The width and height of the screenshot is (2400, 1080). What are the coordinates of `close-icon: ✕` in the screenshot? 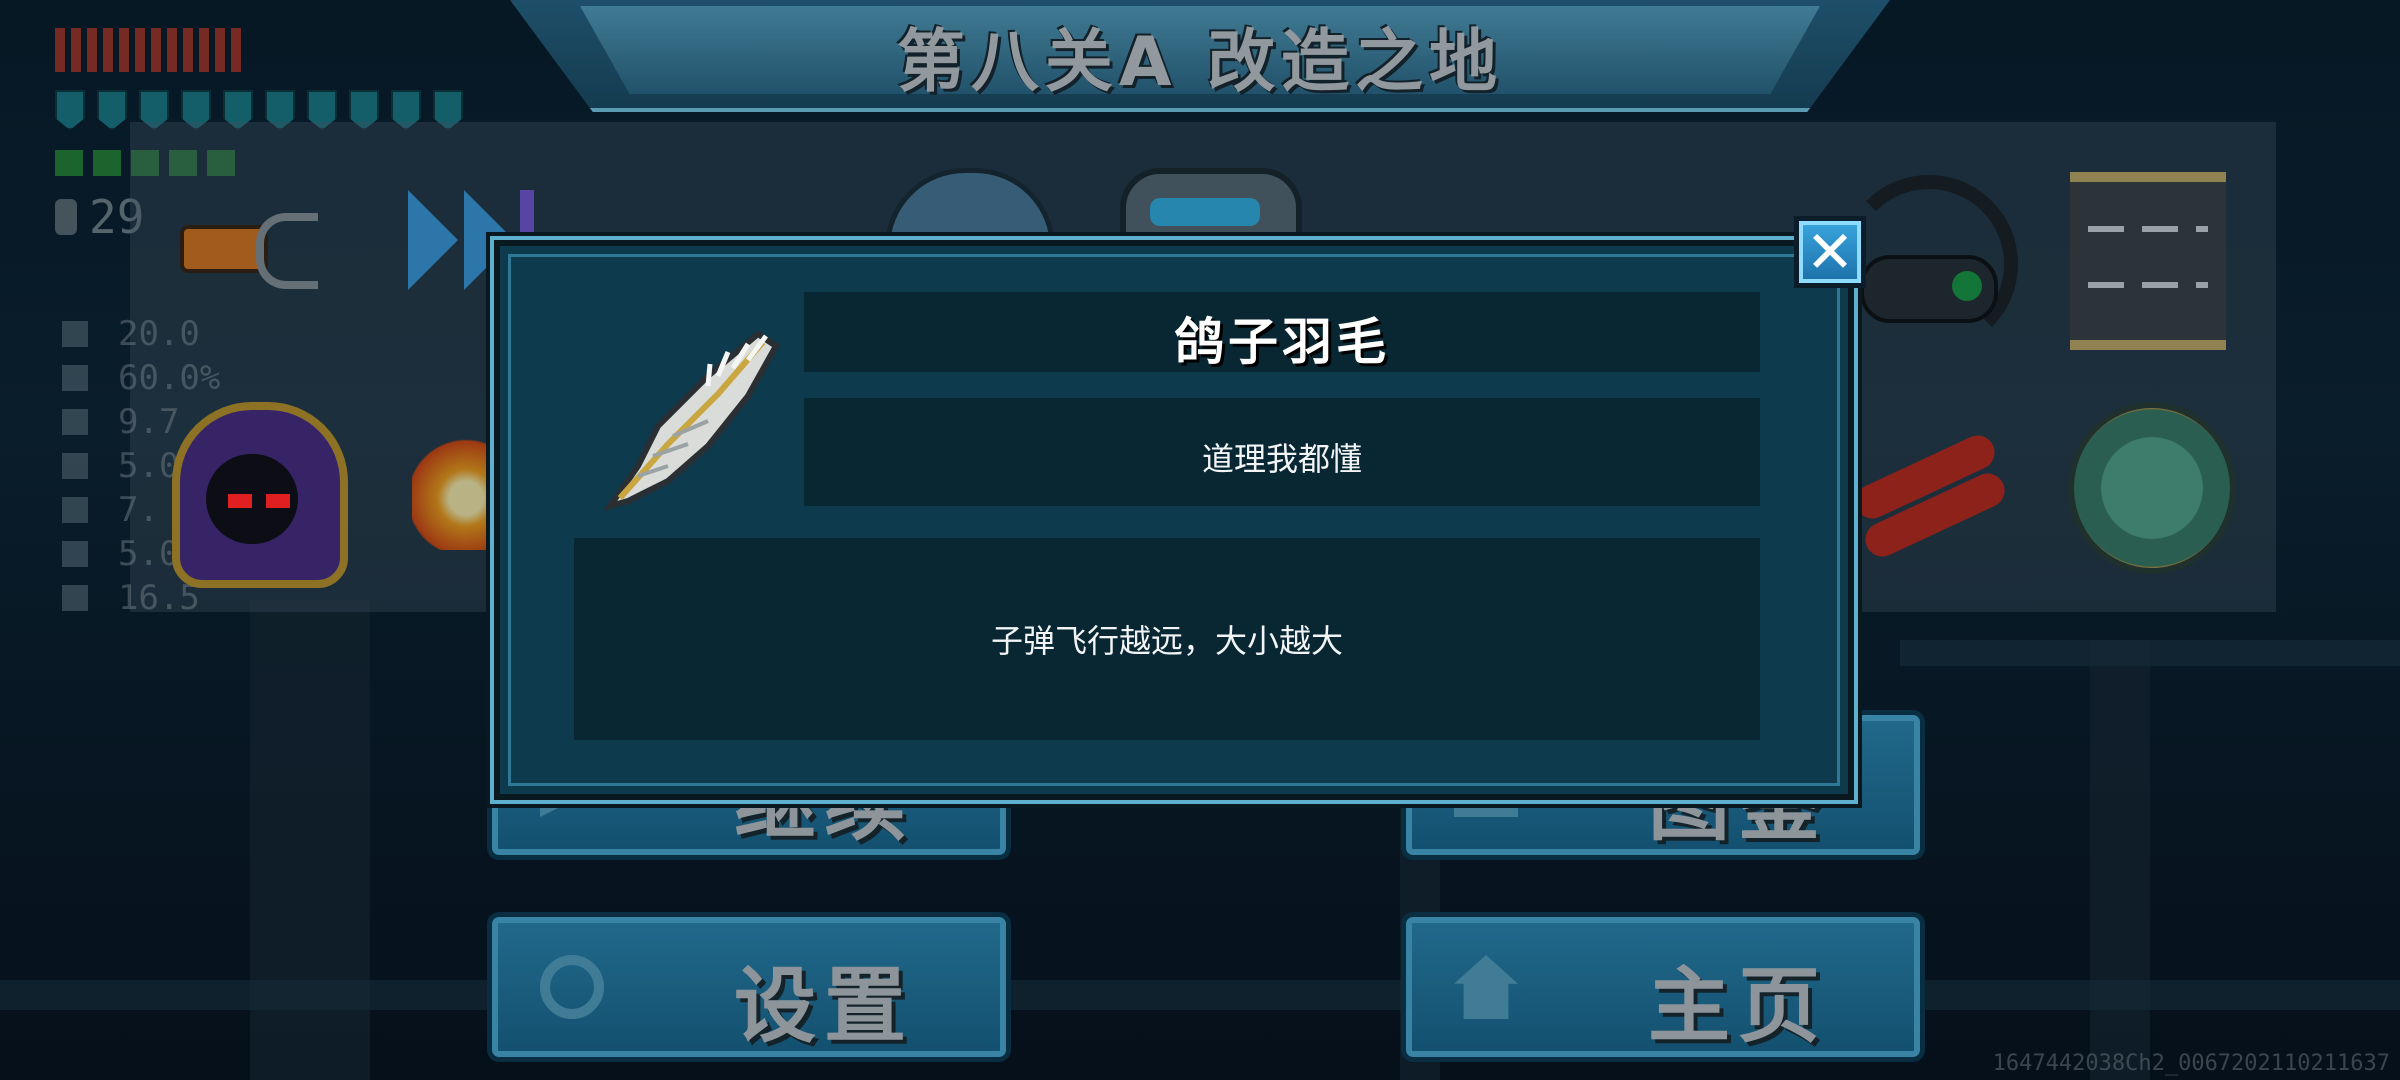 It's located at (1830, 252).